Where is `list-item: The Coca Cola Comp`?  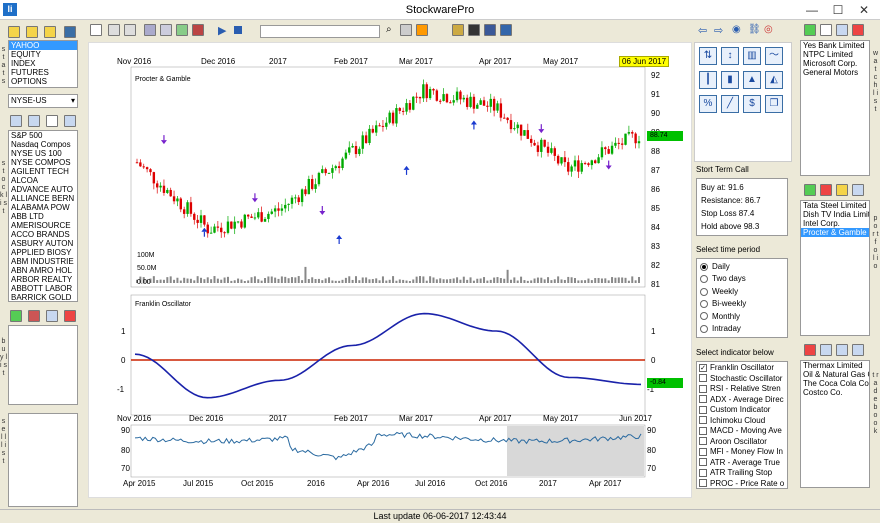
list-item: The Coca Cola Comp is located at coordinates (835, 383).